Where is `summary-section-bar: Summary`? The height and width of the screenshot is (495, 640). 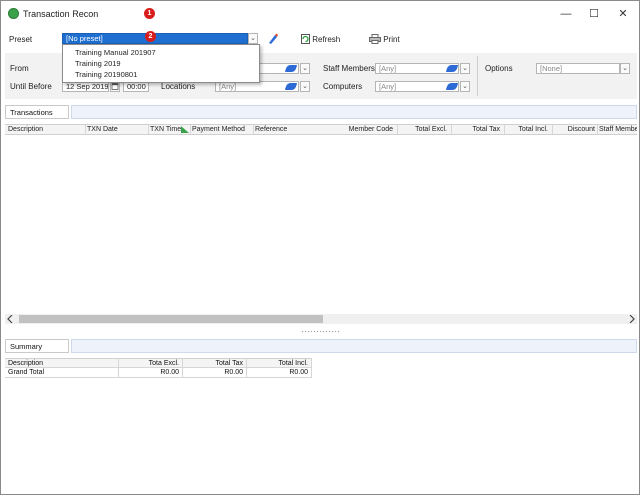 summary-section-bar: Summary is located at coordinates (321, 347).